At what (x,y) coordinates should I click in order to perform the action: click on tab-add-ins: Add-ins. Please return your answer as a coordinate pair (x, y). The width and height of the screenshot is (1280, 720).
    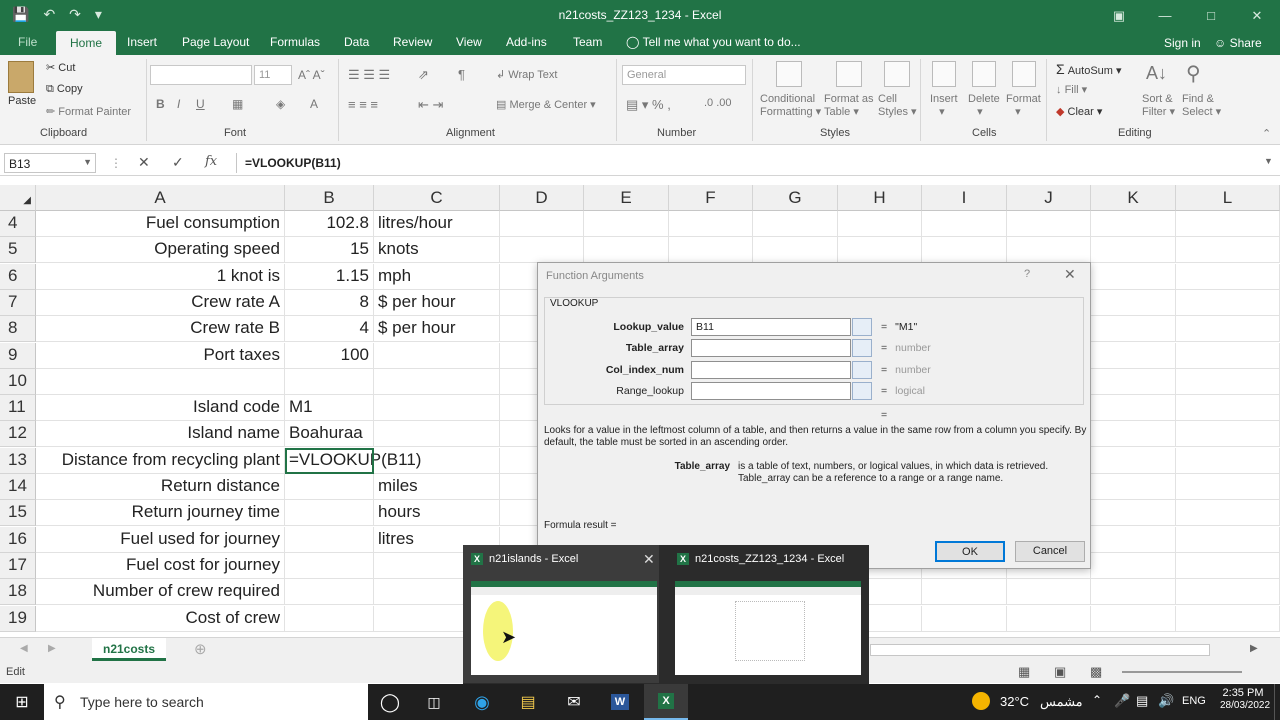
    Looking at the image, I should click on (526, 42).